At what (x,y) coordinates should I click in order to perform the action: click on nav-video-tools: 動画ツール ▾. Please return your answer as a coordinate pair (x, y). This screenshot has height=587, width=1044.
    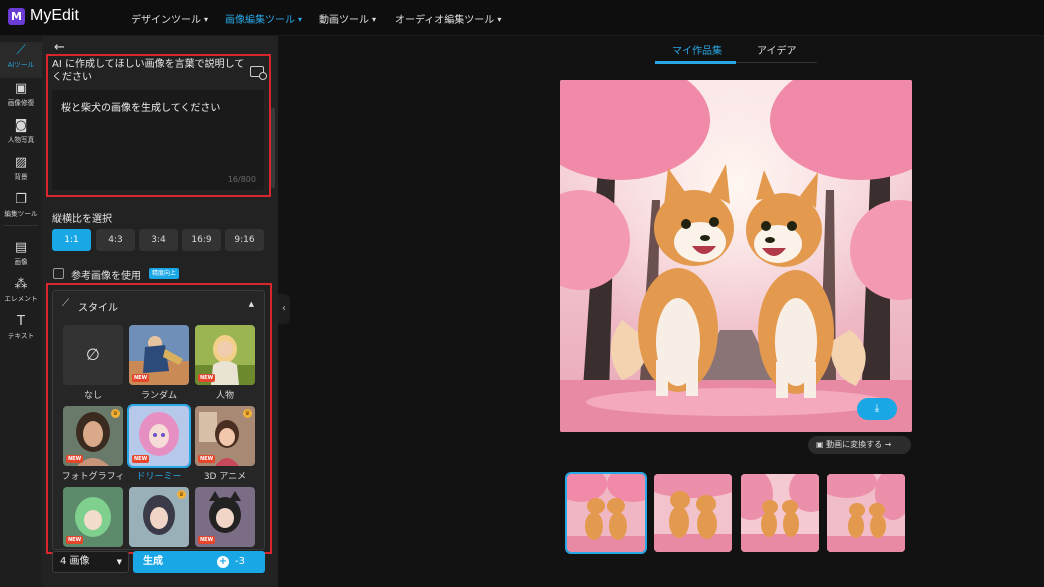
    Looking at the image, I should click on (347, 18).